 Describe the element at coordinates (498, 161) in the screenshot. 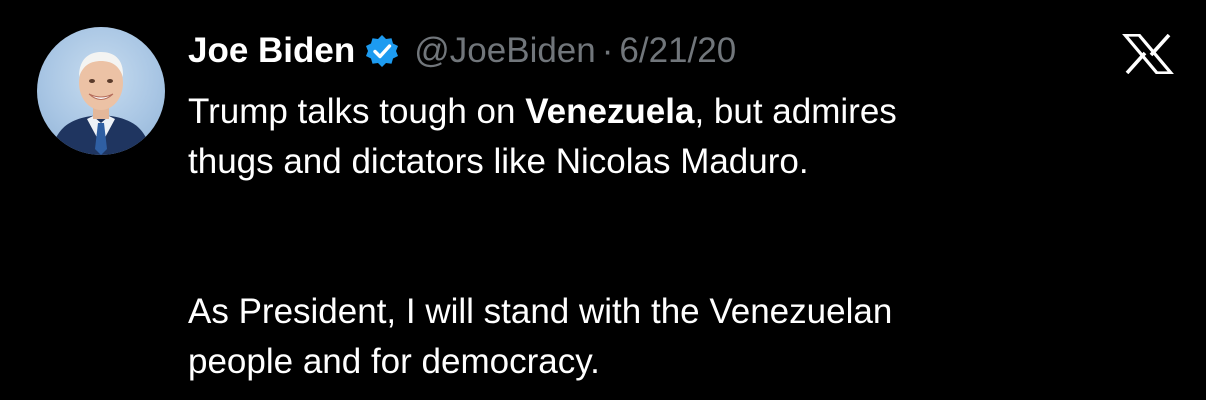

I see `tweet-line-2: thugs and dictators like Nicolas Maduro.` at that location.